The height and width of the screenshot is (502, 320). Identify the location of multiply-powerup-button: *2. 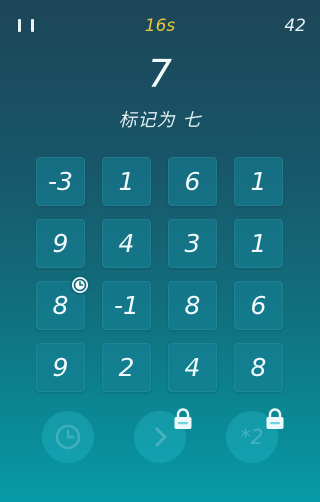
(252, 437).